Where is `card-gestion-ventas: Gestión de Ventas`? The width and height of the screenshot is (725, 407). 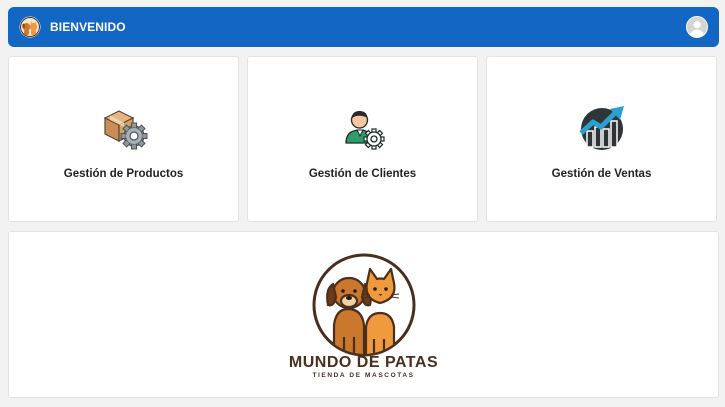 card-gestion-ventas: Gestión de Ventas is located at coordinates (601, 139).